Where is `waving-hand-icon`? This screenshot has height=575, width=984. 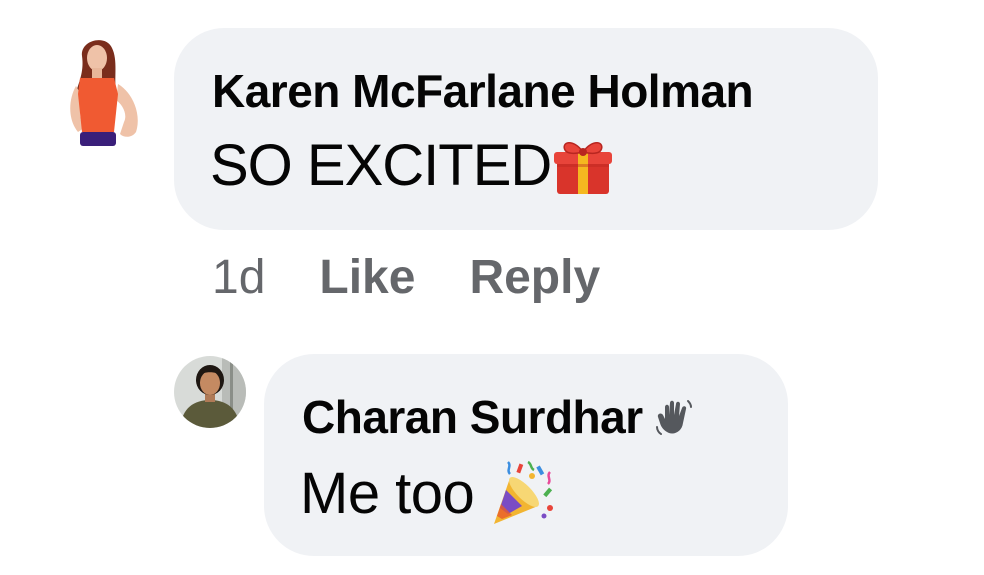 waving-hand-icon is located at coordinates (675, 417).